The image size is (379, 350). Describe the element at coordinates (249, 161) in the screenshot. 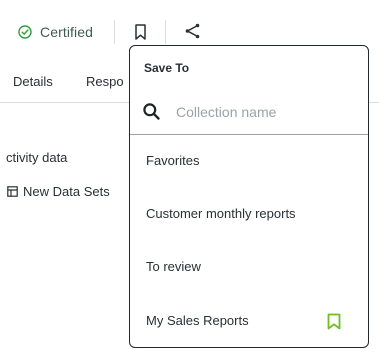

I see `collection-item-favorites: Favorites` at that location.